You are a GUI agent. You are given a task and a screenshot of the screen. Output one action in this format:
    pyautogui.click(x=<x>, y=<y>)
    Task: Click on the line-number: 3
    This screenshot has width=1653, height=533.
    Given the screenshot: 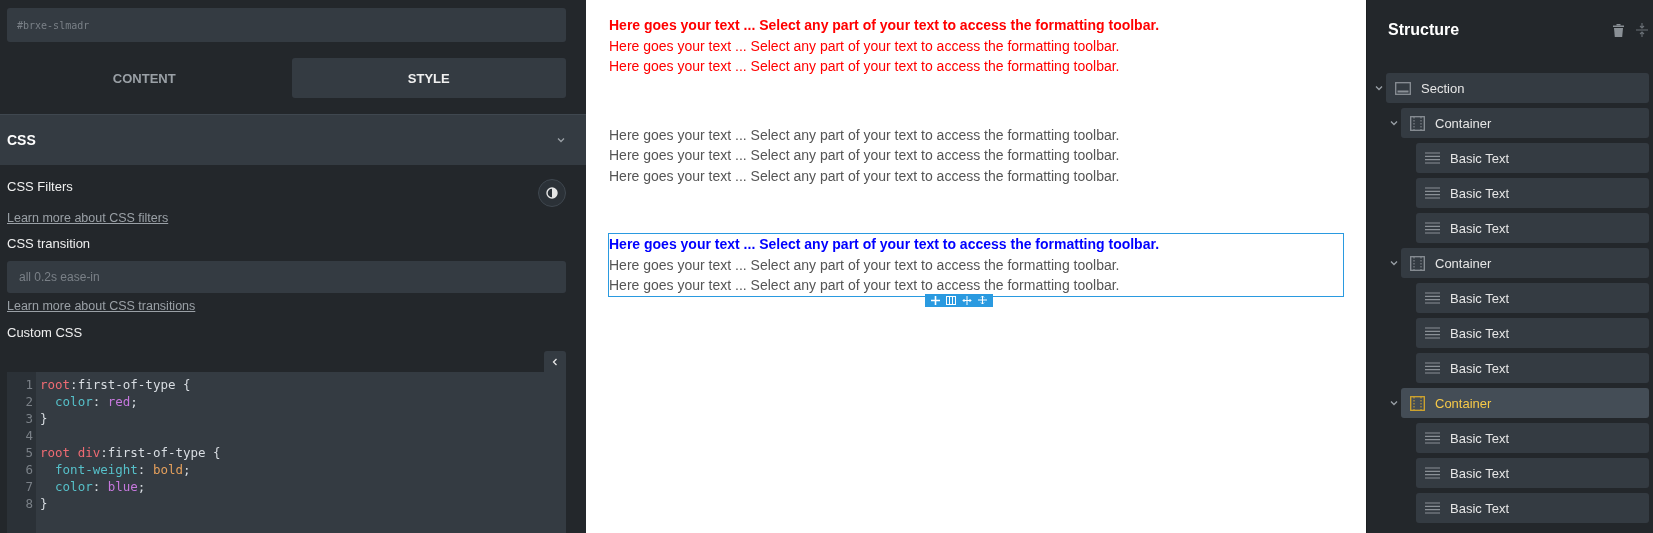 What is the action you would take?
    pyautogui.click(x=28, y=418)
    